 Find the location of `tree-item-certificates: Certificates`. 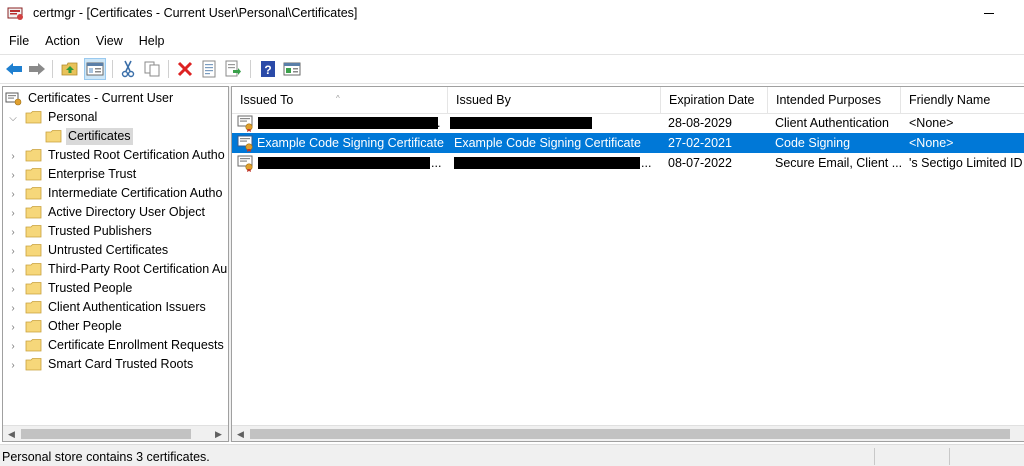

tree-item-certificates: Certificates is located at coordinates (89, 136).